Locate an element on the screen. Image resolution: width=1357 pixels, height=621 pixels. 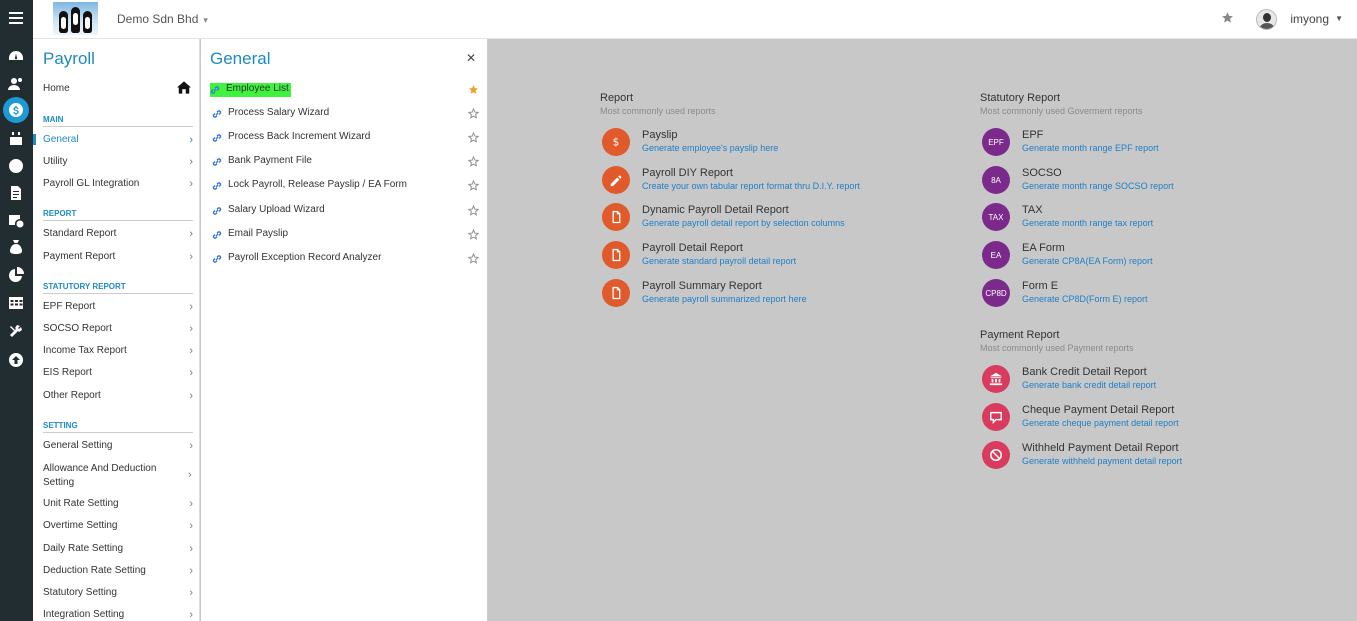
statutory-item-title: EPF is located at coordinates (1032, 135).